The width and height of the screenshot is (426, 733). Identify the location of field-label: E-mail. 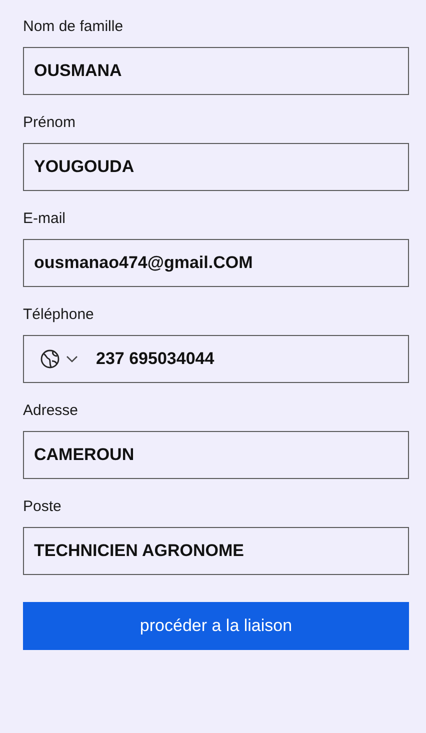
(45, 218).